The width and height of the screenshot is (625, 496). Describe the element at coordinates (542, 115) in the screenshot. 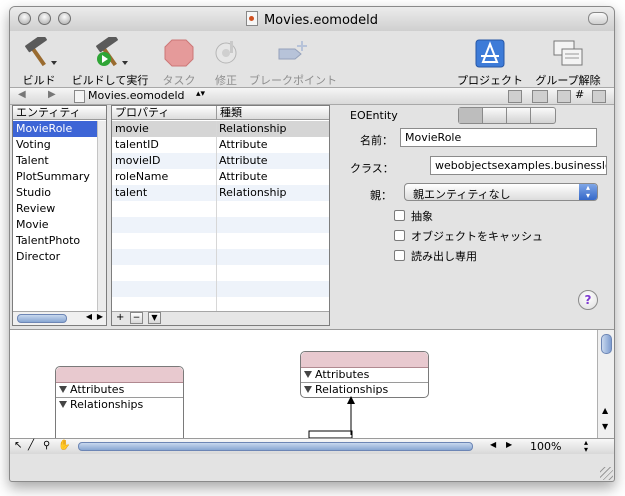

I see `comment-tab-icon` at that location.